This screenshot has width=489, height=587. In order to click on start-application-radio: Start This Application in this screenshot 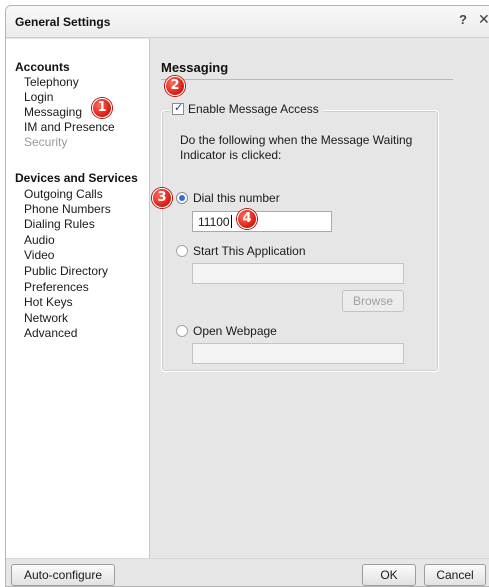, I will do `click(241, 251)`.